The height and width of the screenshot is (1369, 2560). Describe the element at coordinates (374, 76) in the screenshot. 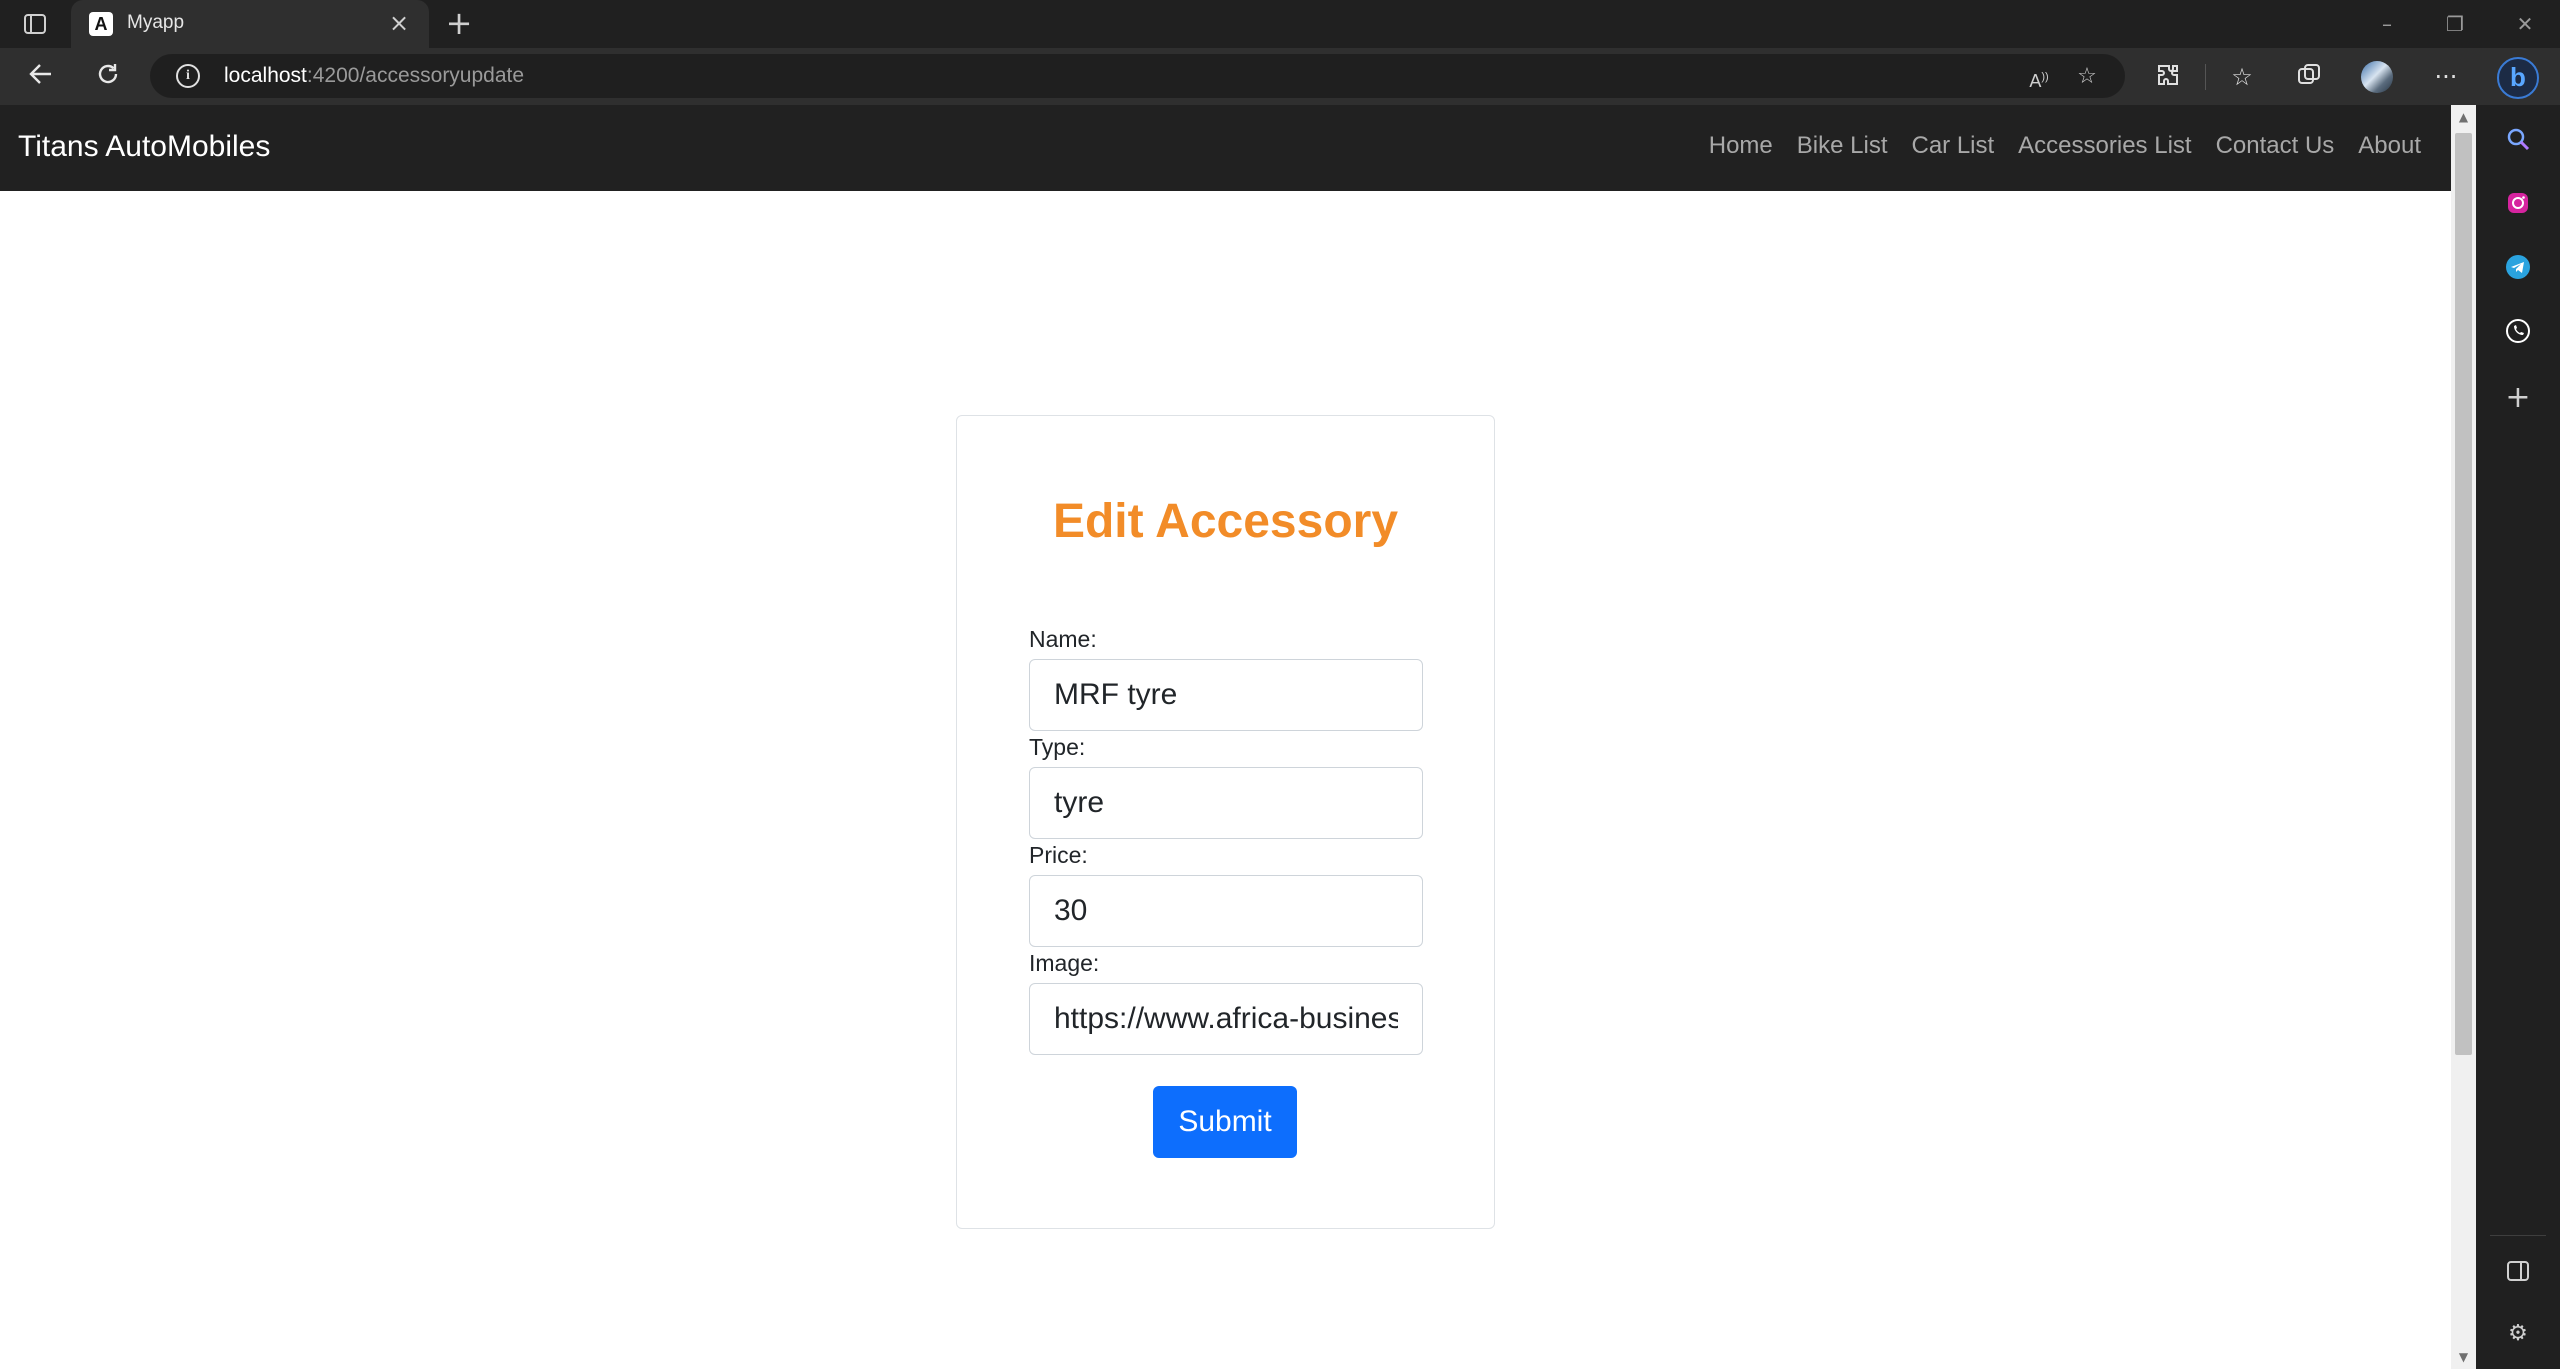

I see `url-text: localhost:4200/accessoryupdate` at that location.